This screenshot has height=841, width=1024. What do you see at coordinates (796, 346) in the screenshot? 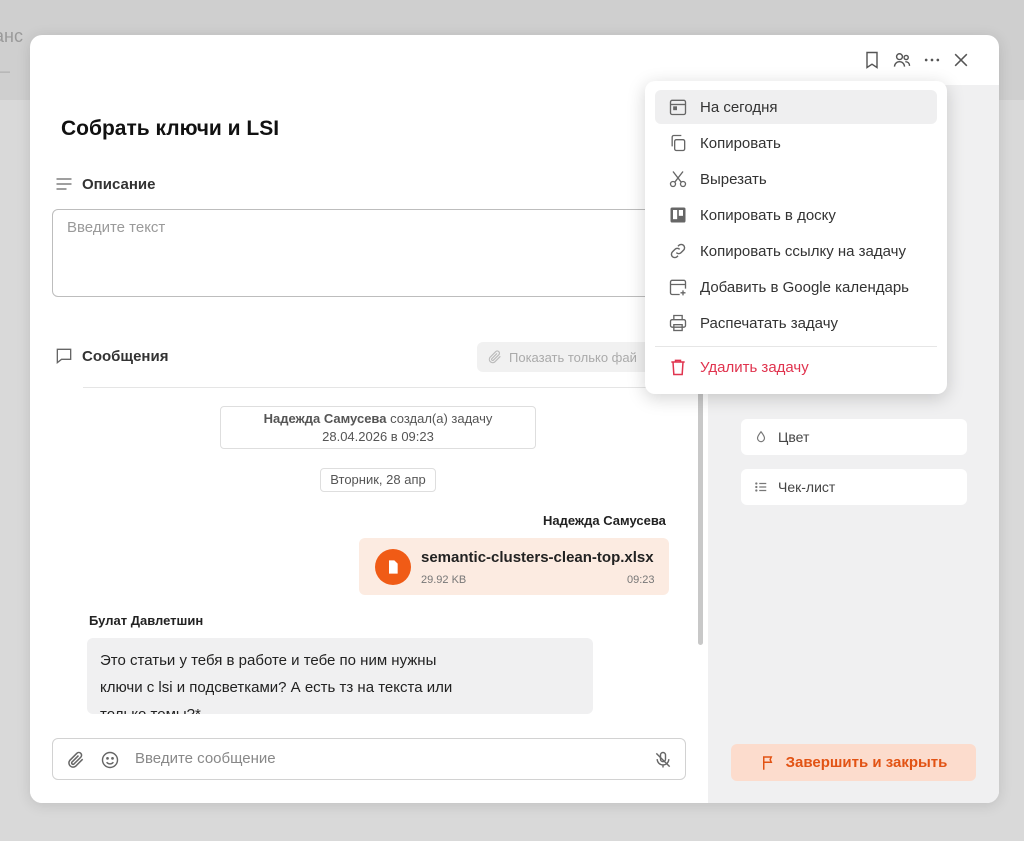
I see `menu-separator` at bounding box center [796, 346].